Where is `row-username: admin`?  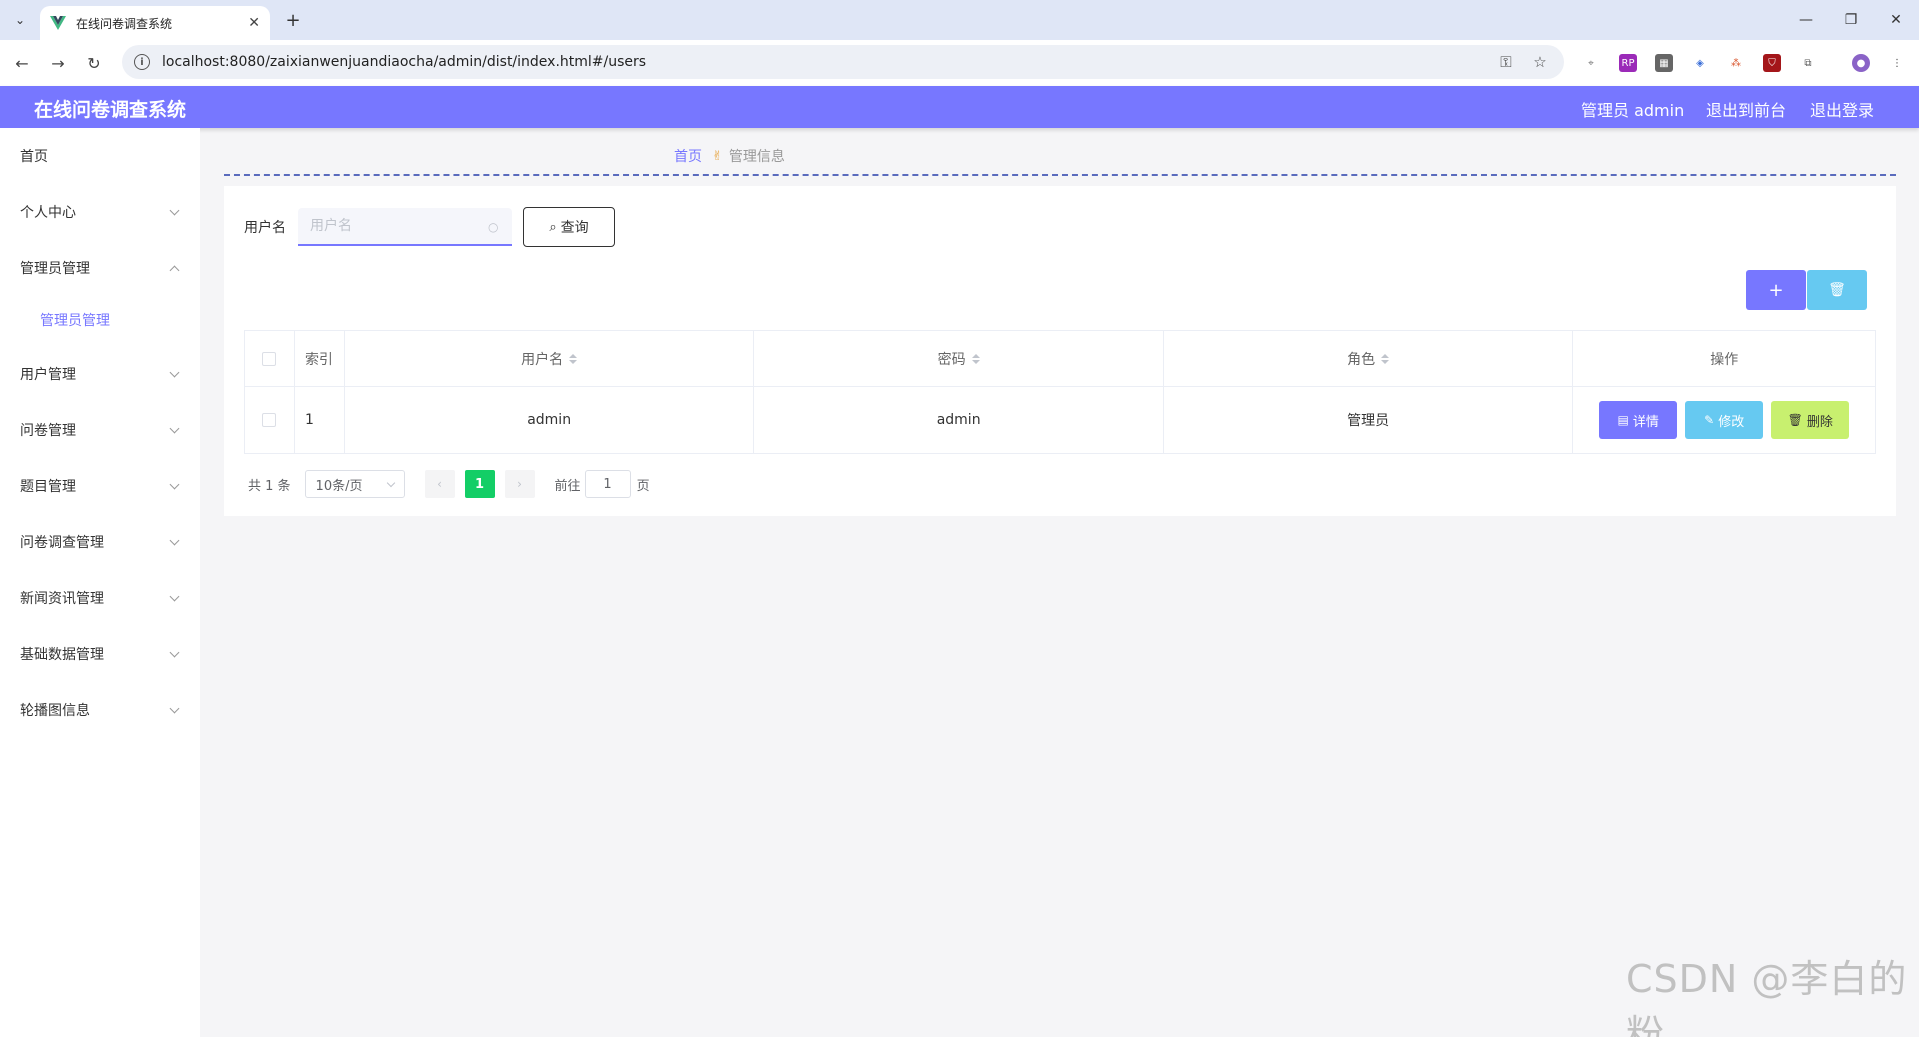 row-username: admin is located at coordinates (550, 420).